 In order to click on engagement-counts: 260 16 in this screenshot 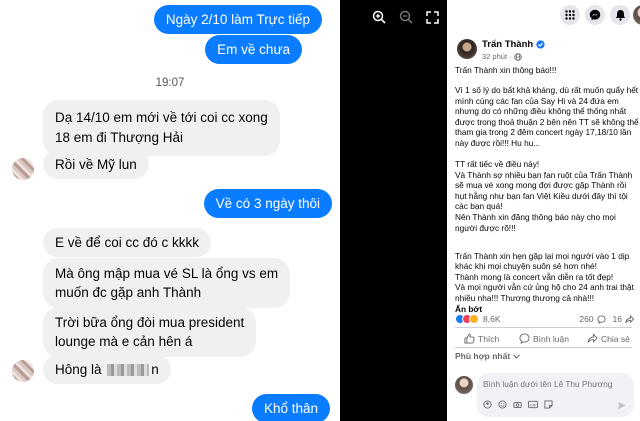, I will do `click(606, 319)`.